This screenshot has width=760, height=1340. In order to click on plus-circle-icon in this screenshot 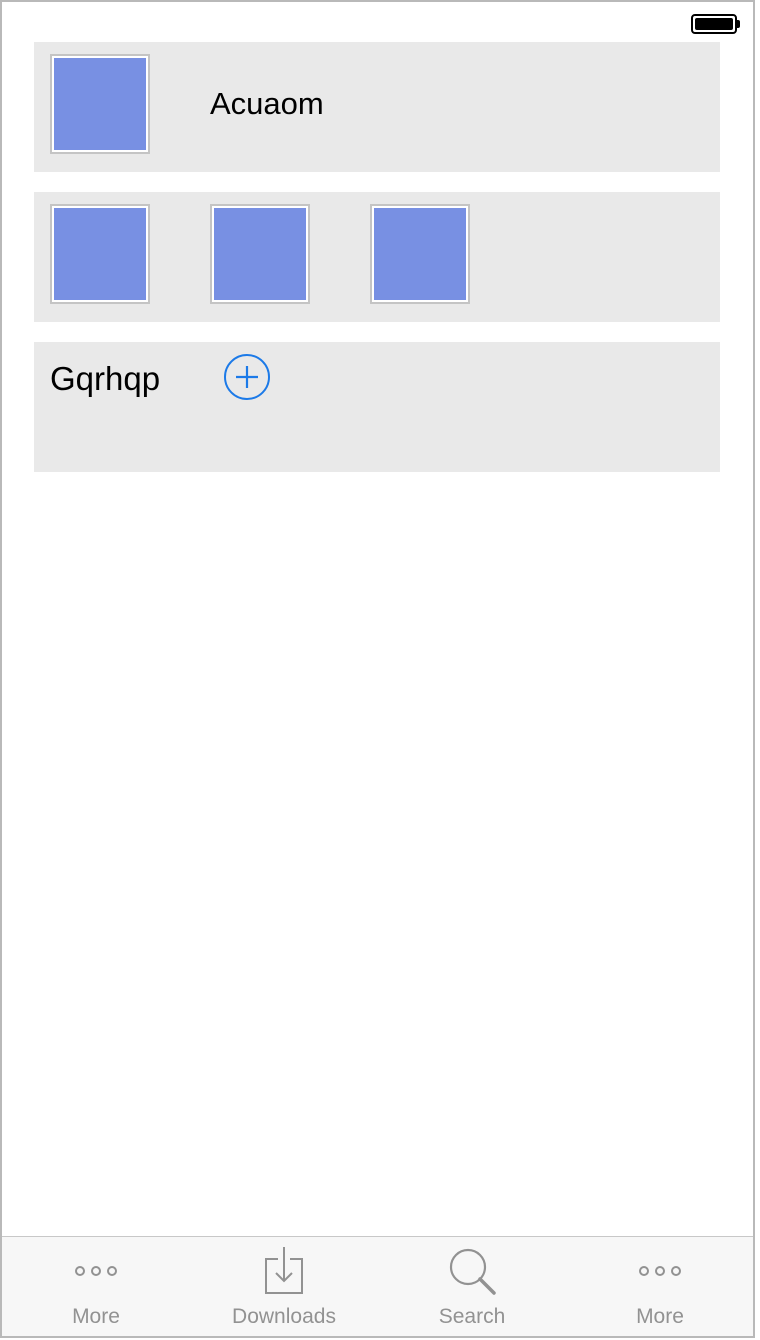, I will do `click(247, 377)`.